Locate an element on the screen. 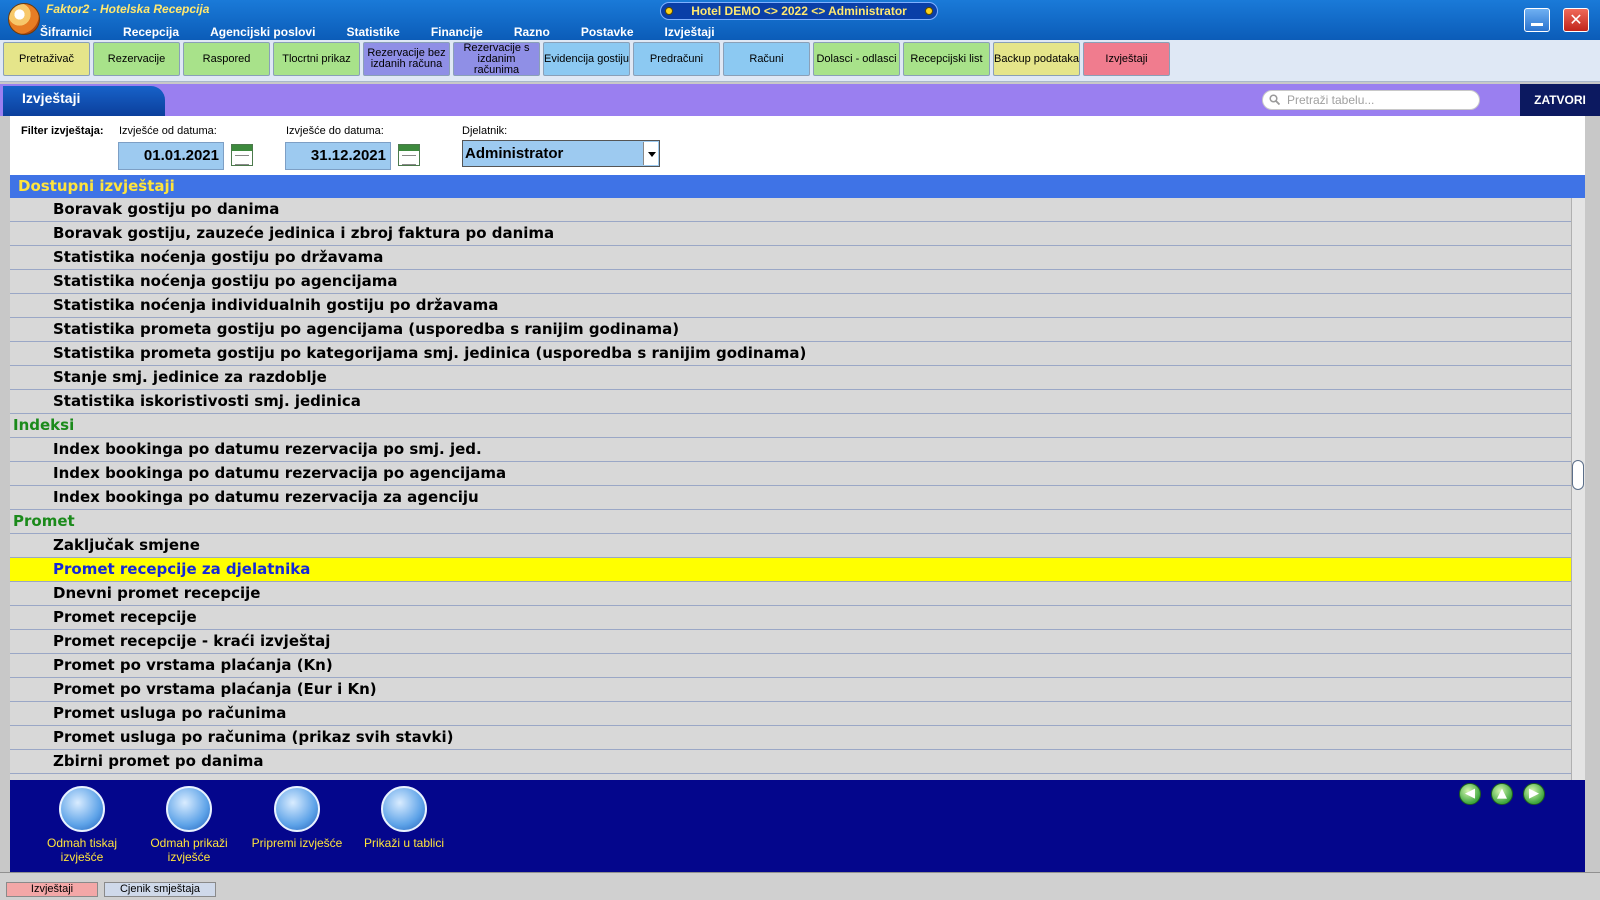 This screenshot has height=900, width=1600. toolbar-button: Recepcijski list is located at coordinates (946, 59).